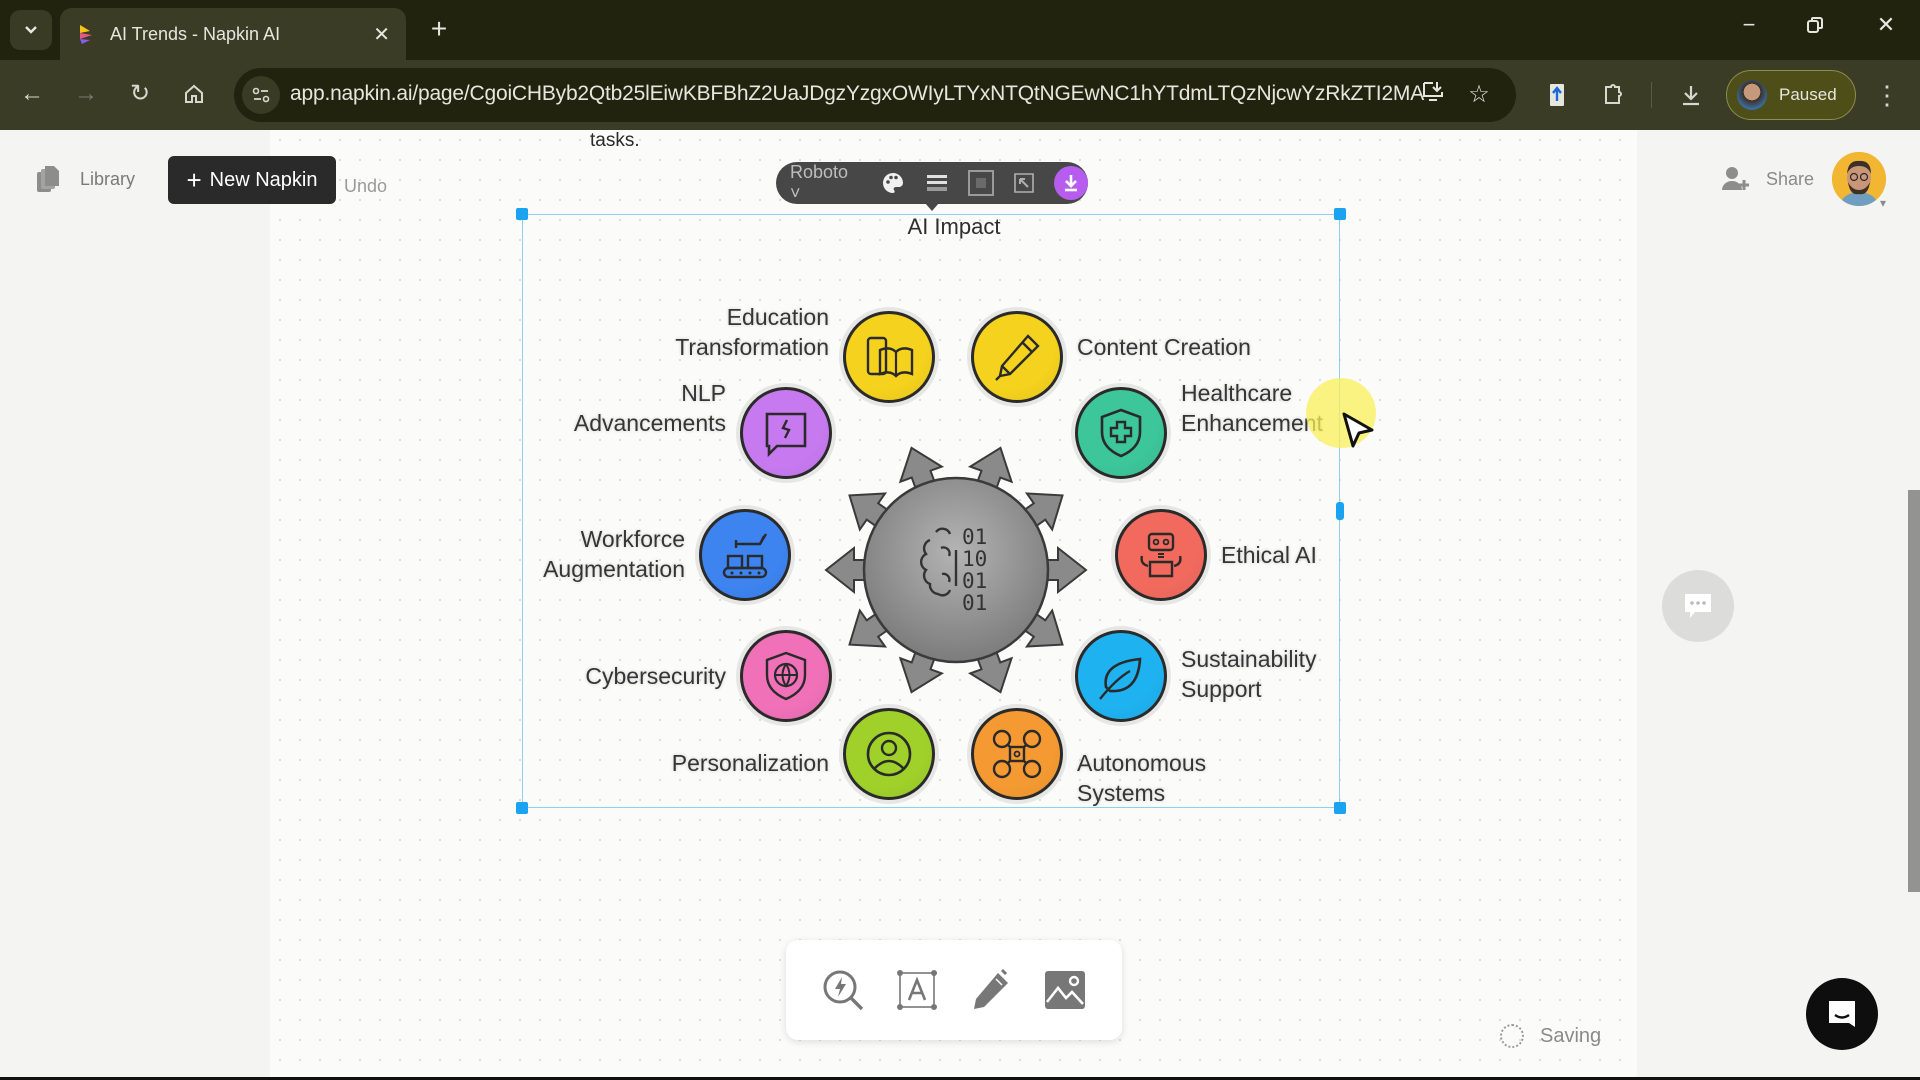  Describe the element at coordinates (86, 94) in the screenshot. I see `forward-button: →` at that location.